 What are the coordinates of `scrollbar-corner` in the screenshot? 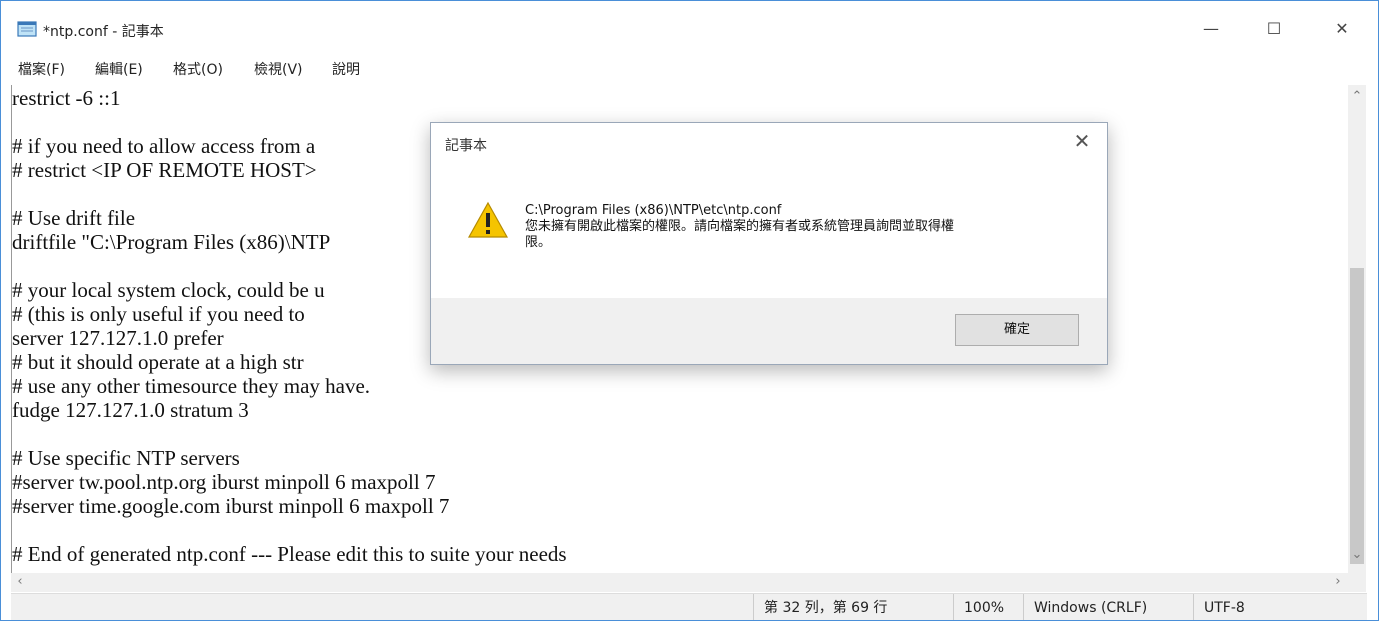 It's located at (1357, 582).